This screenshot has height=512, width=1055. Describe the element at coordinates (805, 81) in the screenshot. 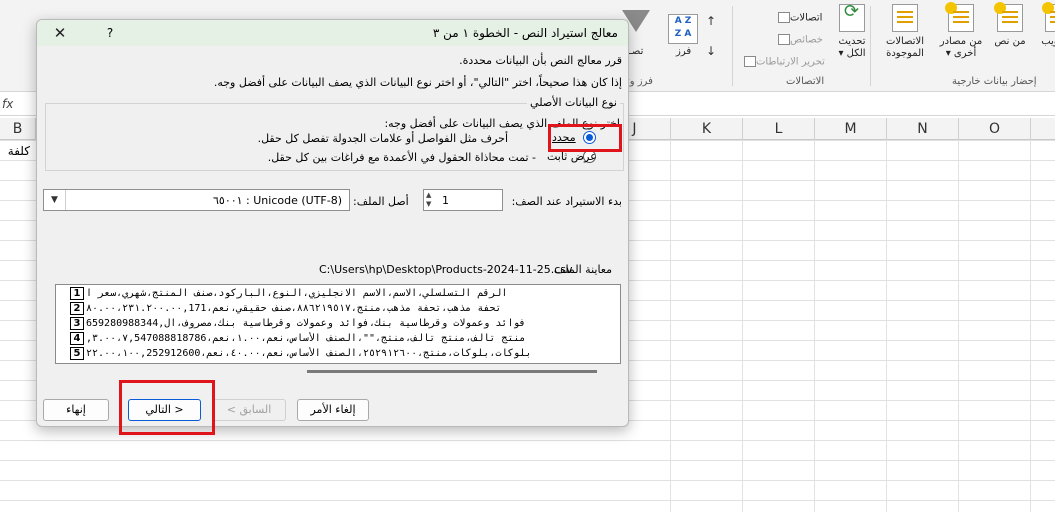

I see `group-label-connections: الاتصالات` at that location.